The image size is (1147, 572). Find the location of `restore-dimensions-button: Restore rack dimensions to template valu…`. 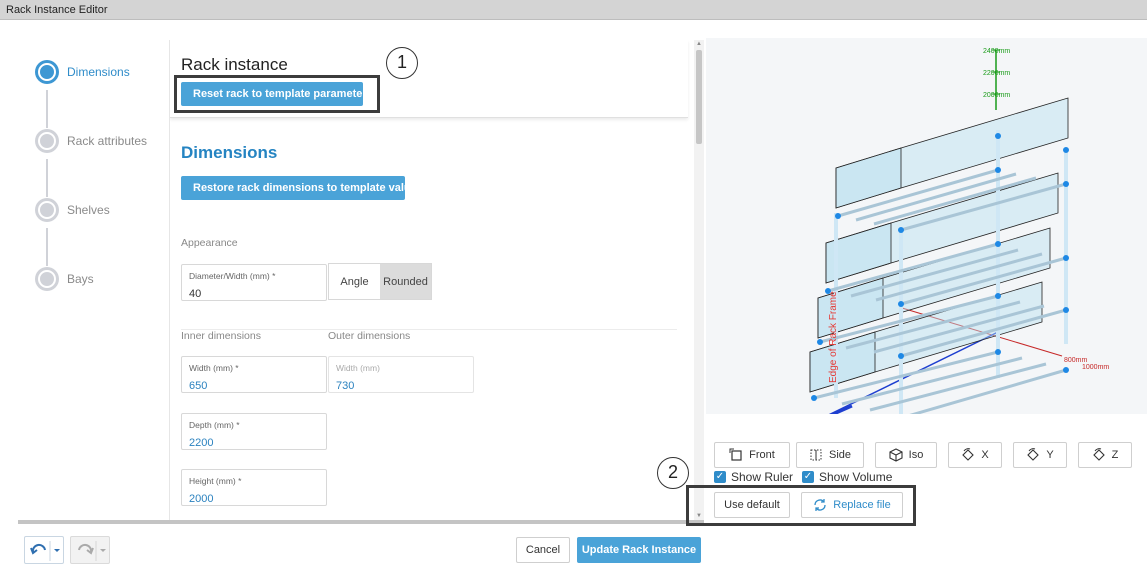

restore-dimensions-button: Restore rack dimensions to template valu… is located at coordinates (302, 188).